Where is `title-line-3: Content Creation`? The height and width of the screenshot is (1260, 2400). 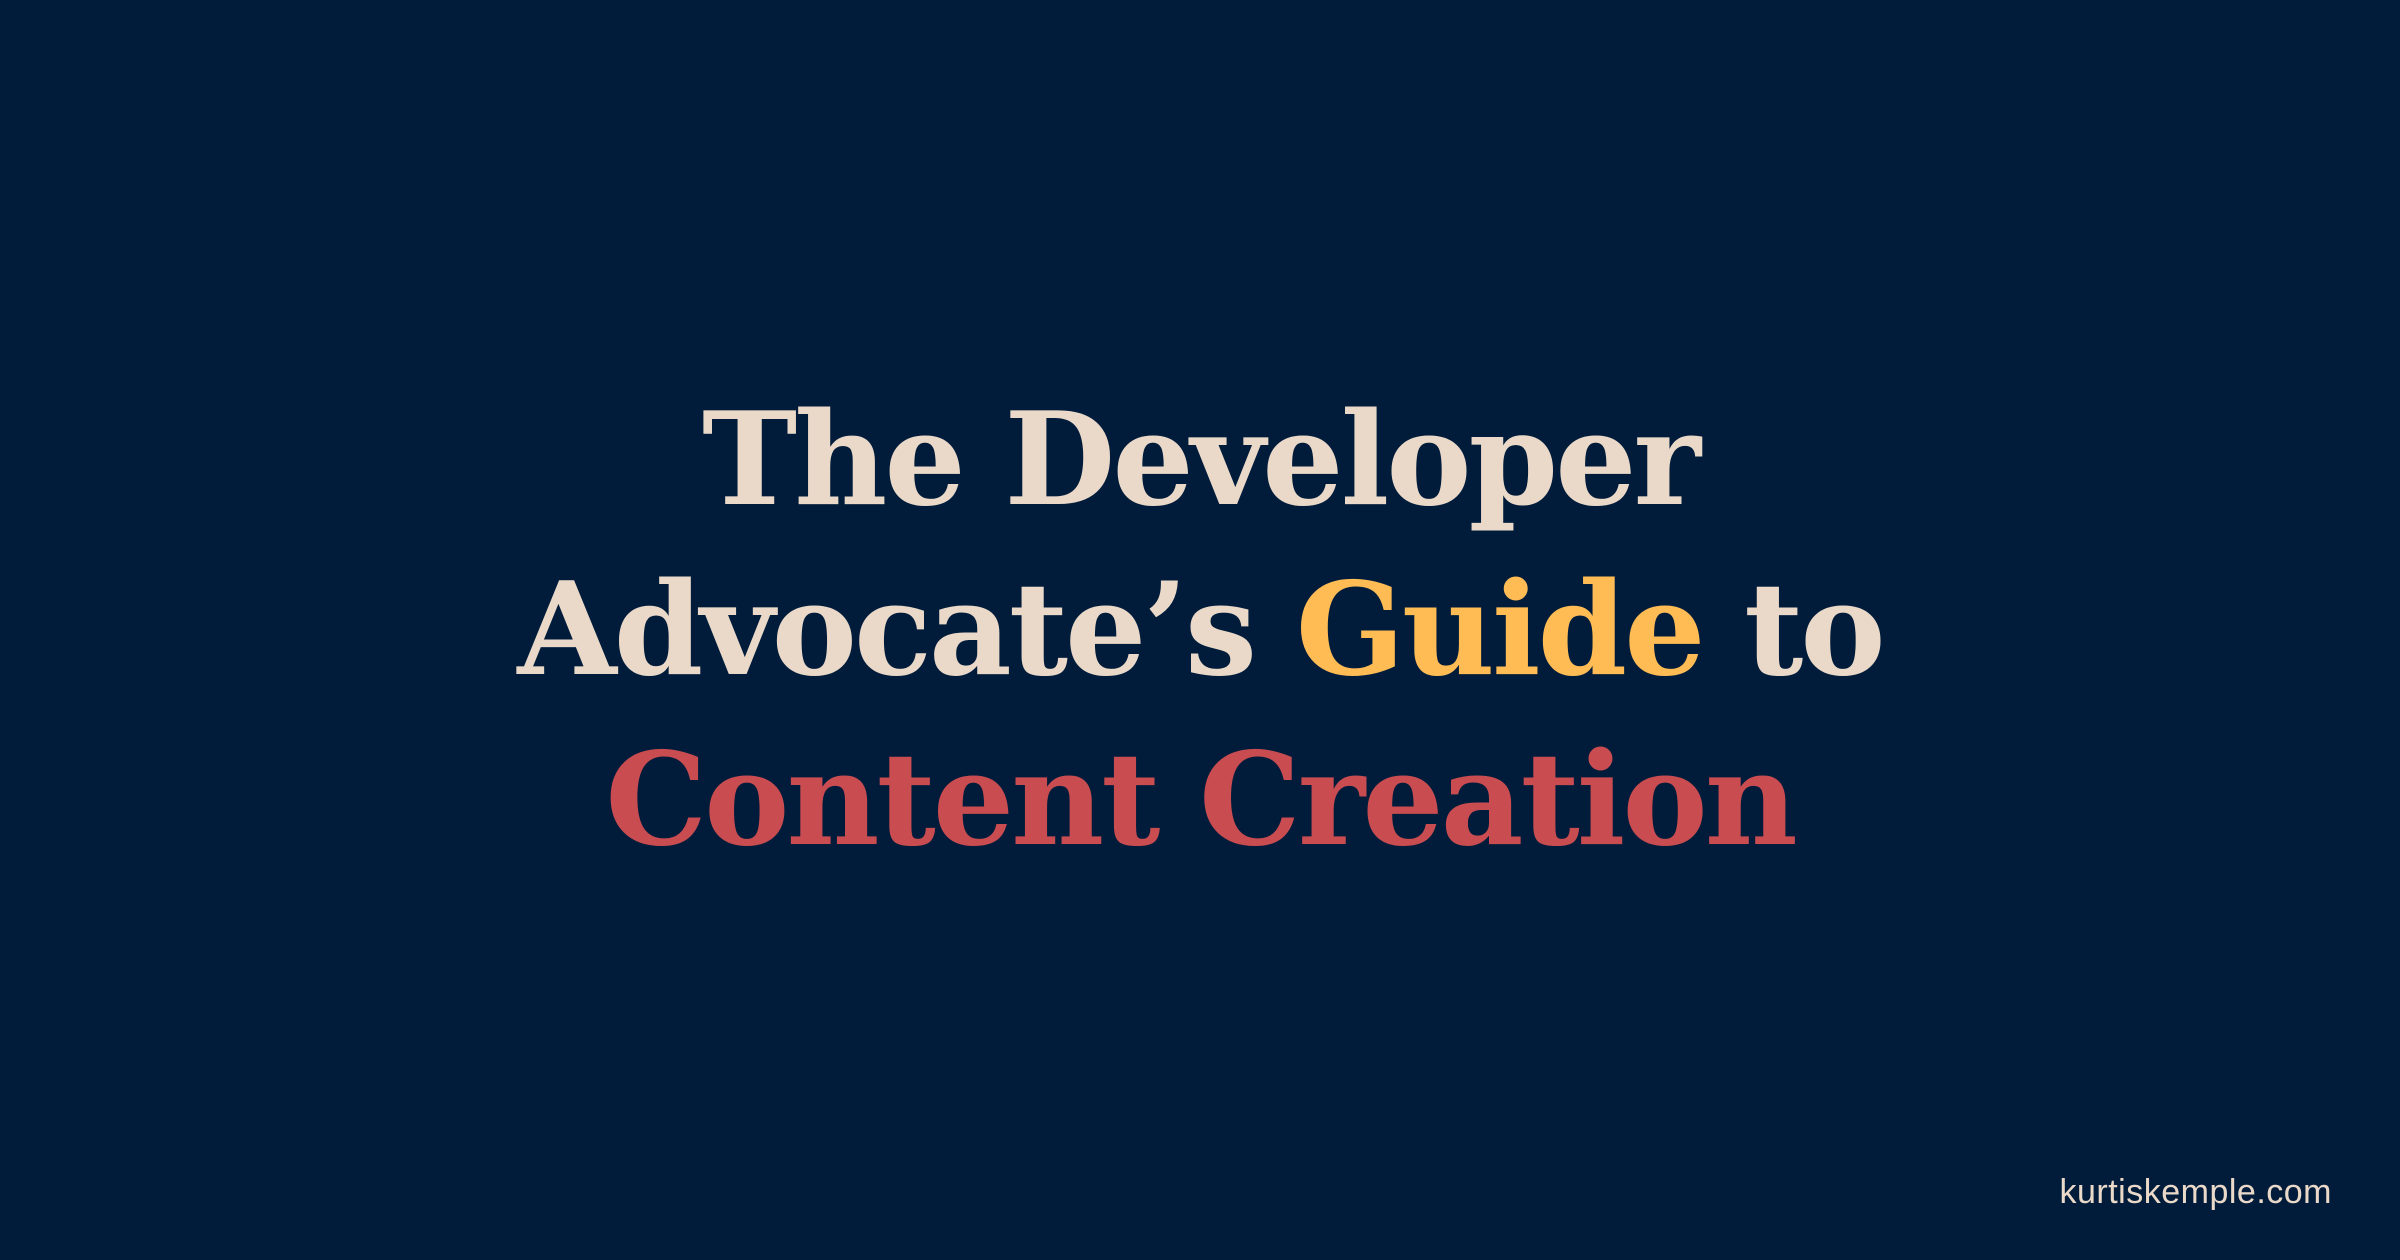
title-line-3: Content Creation is located at coordinates (1201, 800).